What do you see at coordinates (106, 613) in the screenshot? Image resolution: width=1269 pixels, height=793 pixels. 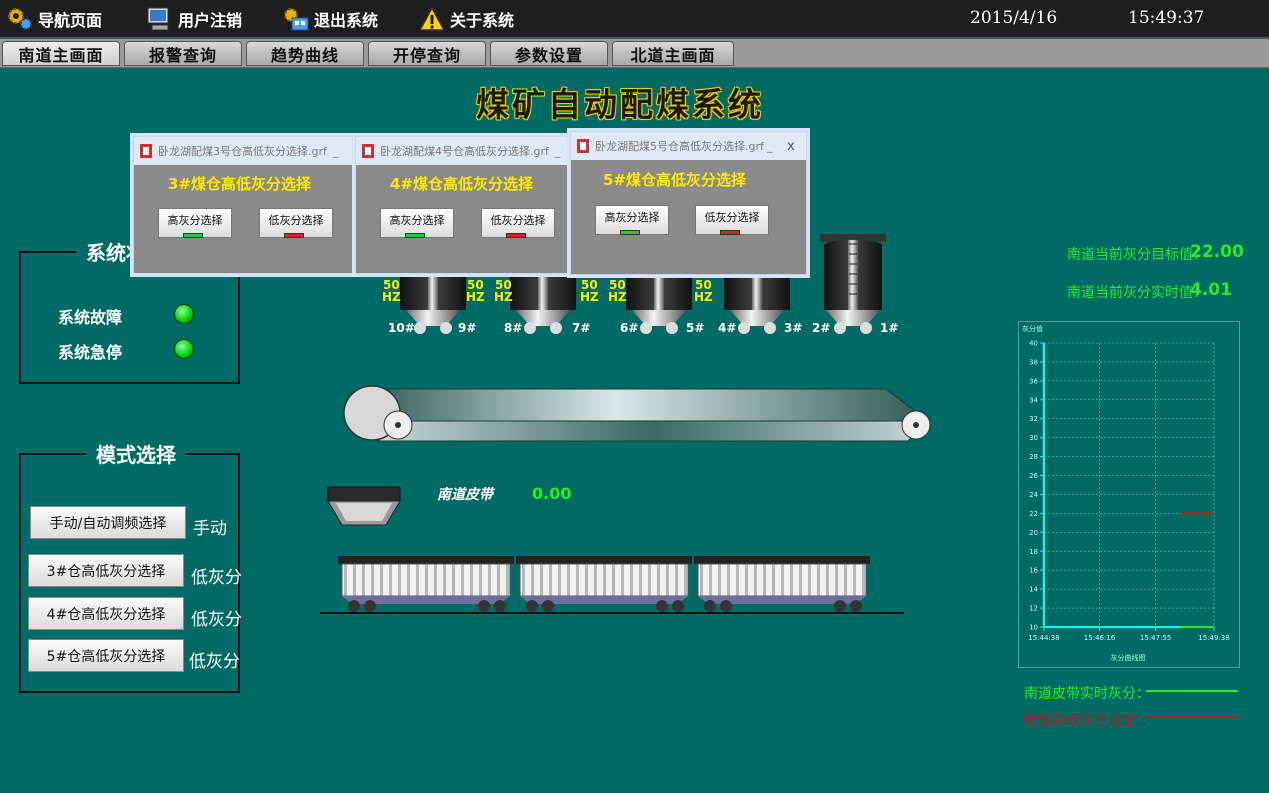 I see `bin4-ash-select-button: 4#仓高低灰分选择` at bounding box center [106, 613].